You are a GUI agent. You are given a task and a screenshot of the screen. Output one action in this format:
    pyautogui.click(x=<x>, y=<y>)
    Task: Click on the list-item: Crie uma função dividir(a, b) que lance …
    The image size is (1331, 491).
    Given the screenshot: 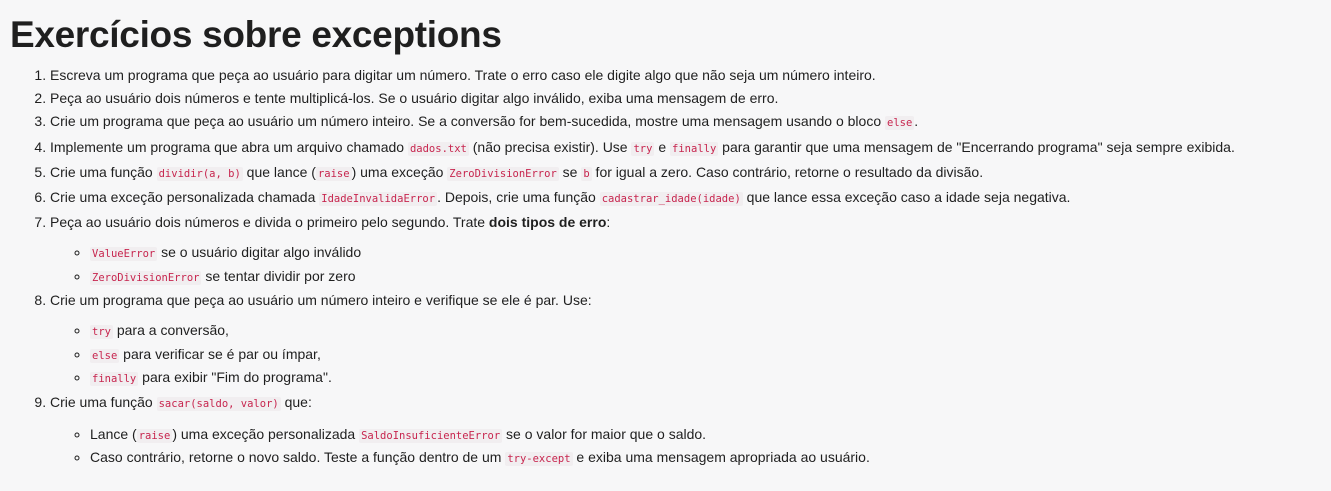 What is the action you would take?
    pyautogui.click(x=685, y=173)
    